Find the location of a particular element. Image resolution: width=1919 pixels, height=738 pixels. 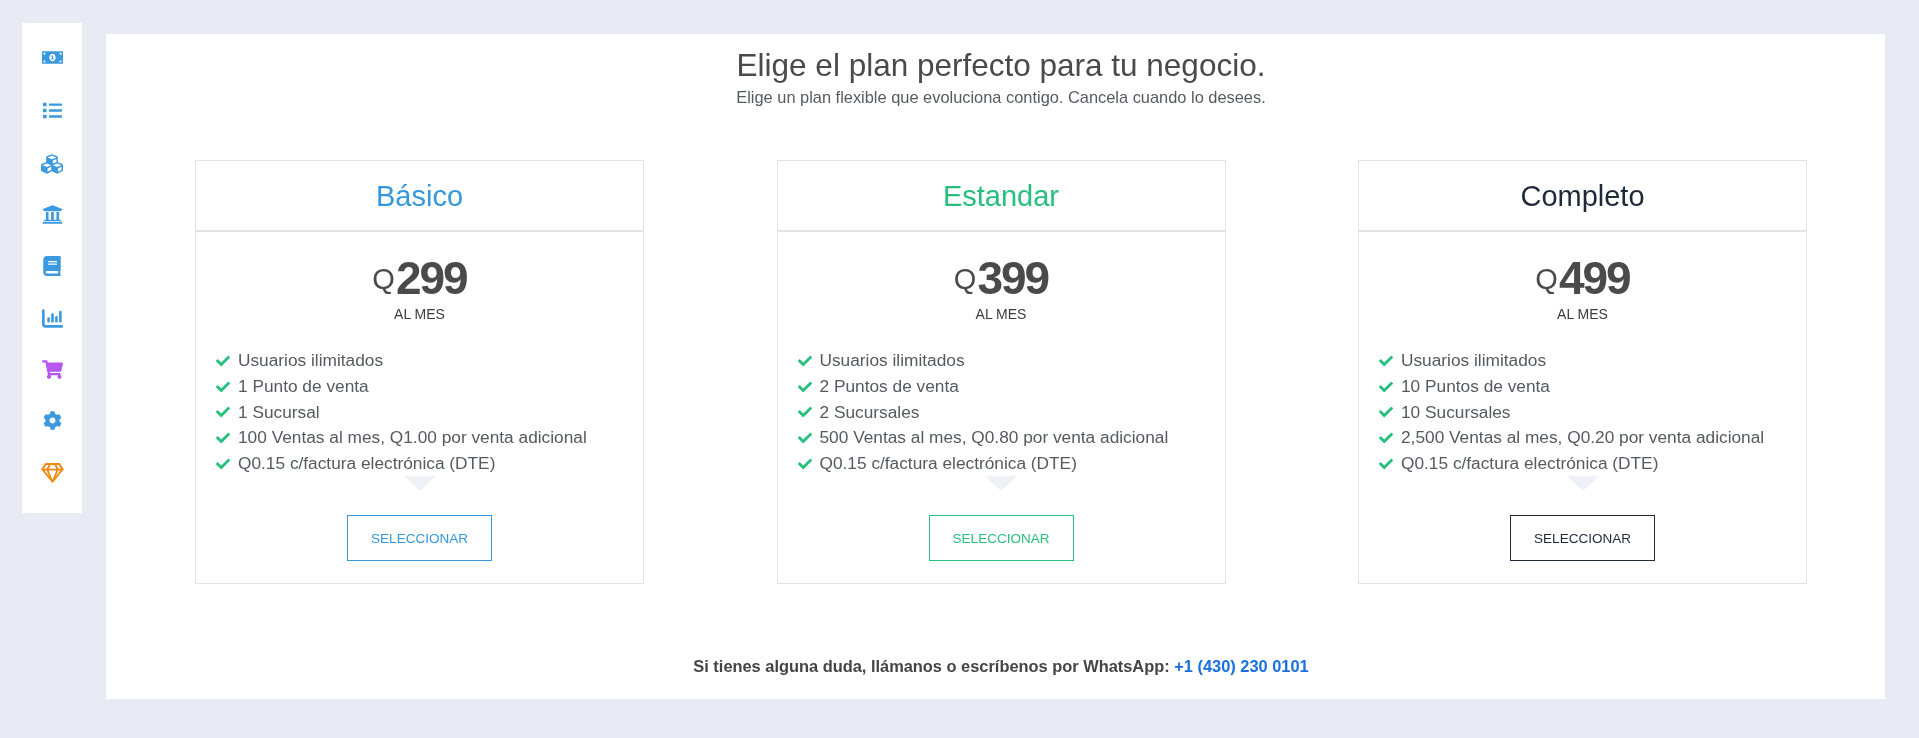

plan-feature: 2 Sucursales is located at coordinates (869, 412).